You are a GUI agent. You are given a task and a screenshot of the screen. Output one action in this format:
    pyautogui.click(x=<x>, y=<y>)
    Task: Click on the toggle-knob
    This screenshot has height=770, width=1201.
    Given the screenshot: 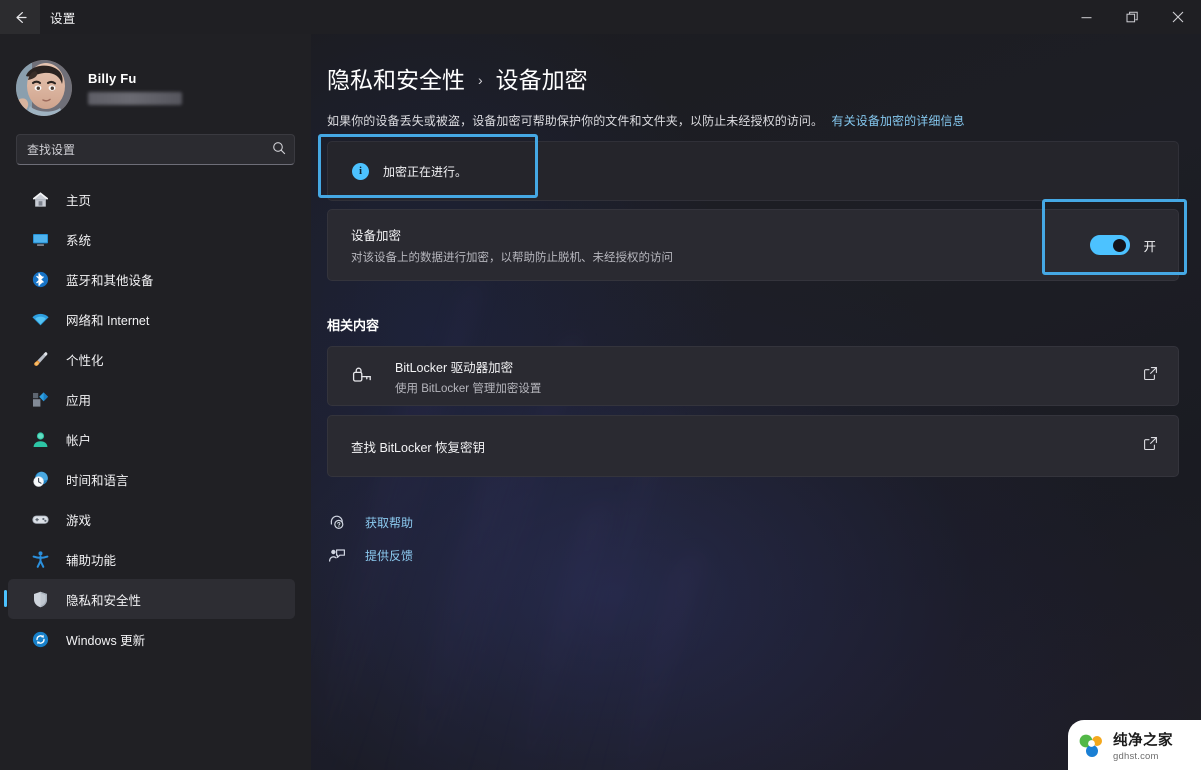 What is the action you would take?
    pyautogui.click(x=1120, y=245)
    